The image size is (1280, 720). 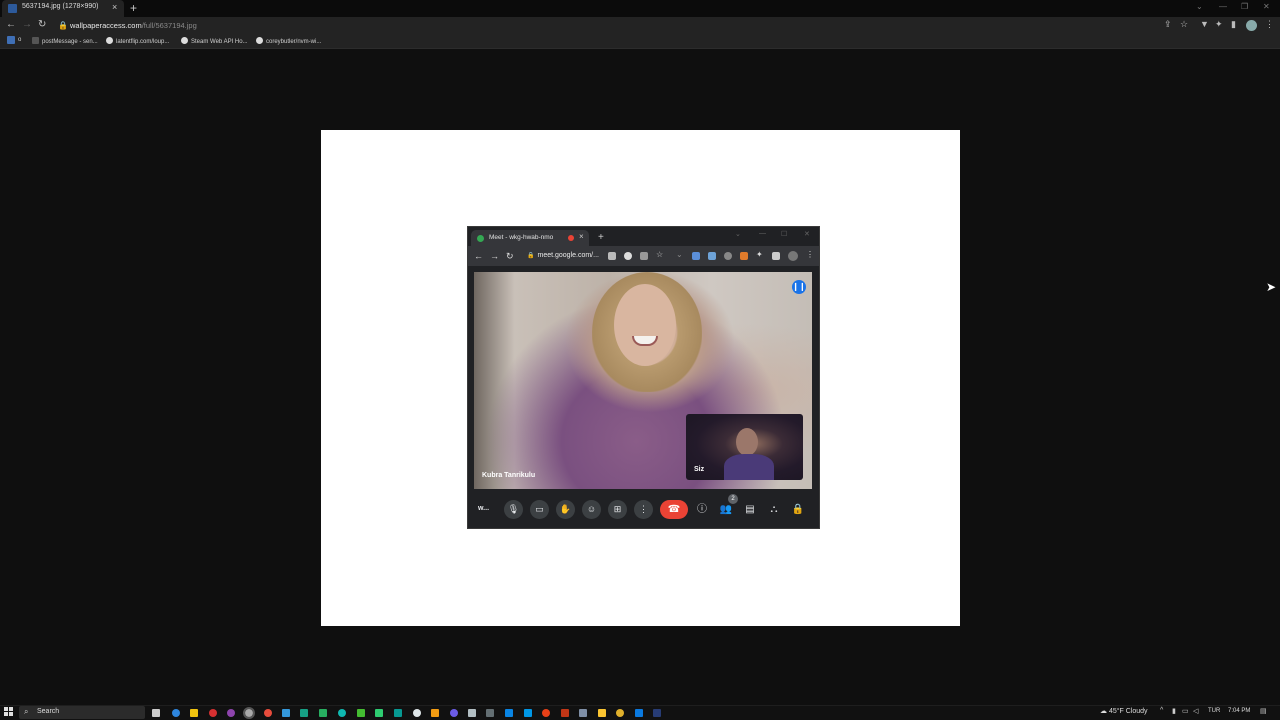 I want to click on forward-arrow-icon: →, so click(x=27, y=24).